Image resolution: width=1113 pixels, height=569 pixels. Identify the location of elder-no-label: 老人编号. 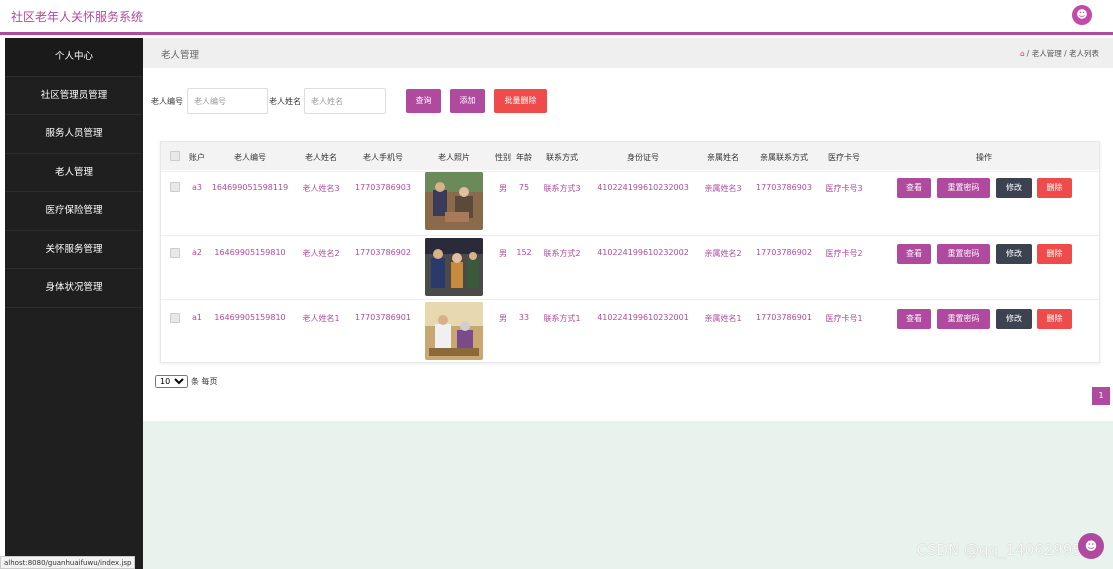
(167, 101).